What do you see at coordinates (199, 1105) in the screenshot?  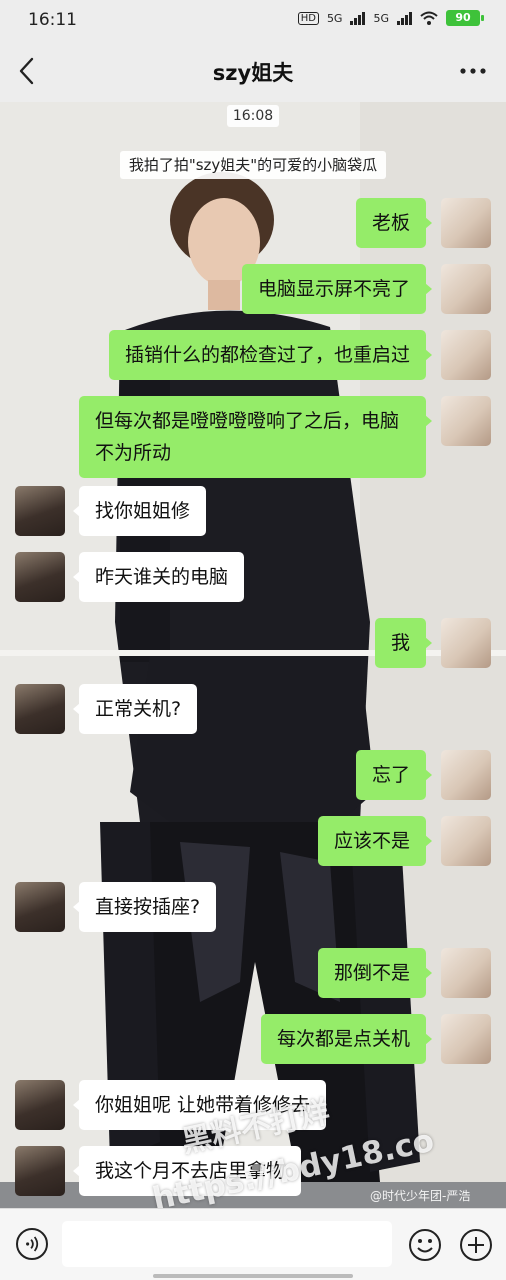 I see `message-bubble: 你姐姐呢 让她带着修修去` at bounding box center [199, 1105].